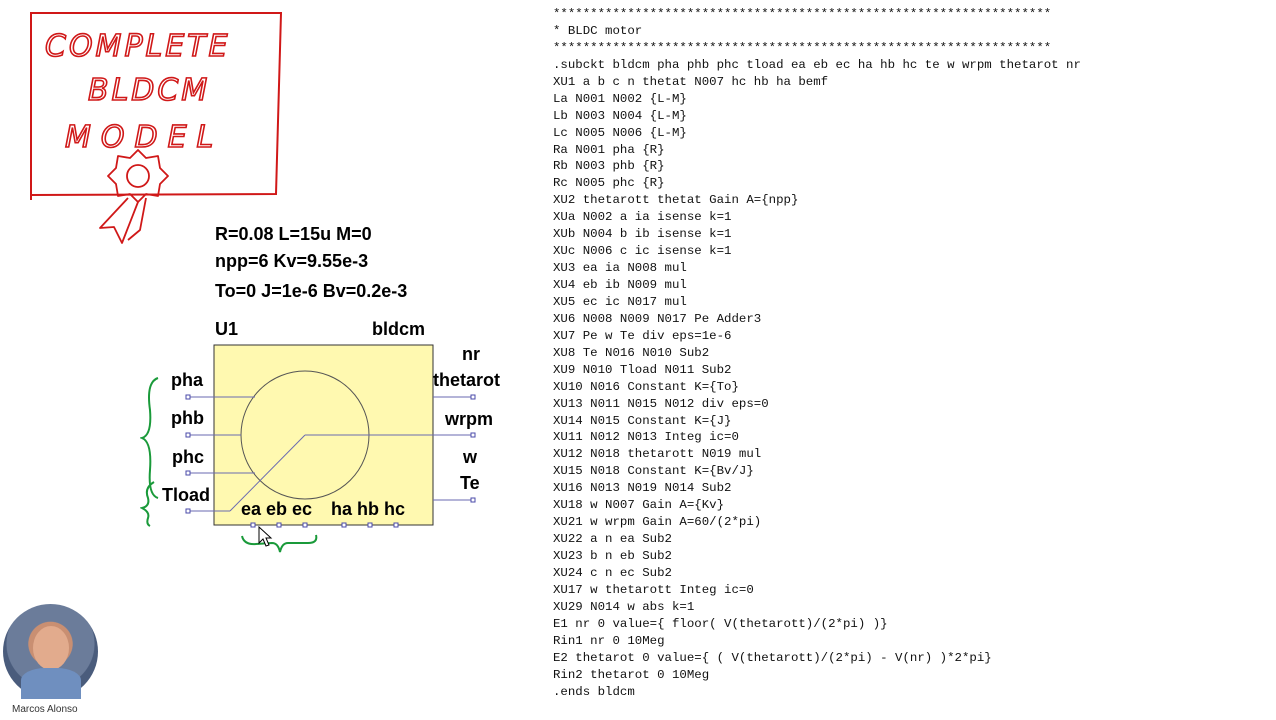  Describe the element at coordinates (817, 454) in the screenshot. I see `netlist-line: XU12 N018 thetarott N019 mul` at that location.